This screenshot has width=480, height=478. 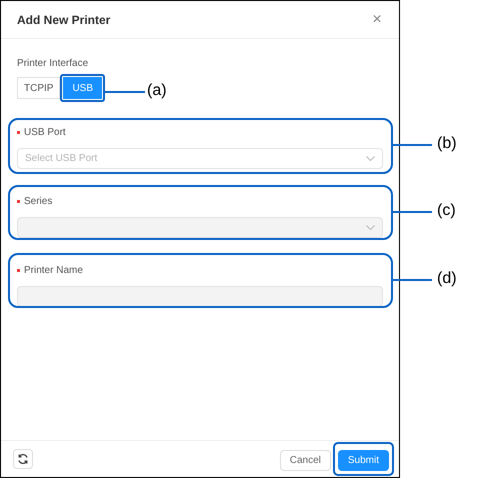 I want to click on interface-tab: TCPIP, so click(x=38, y=88).